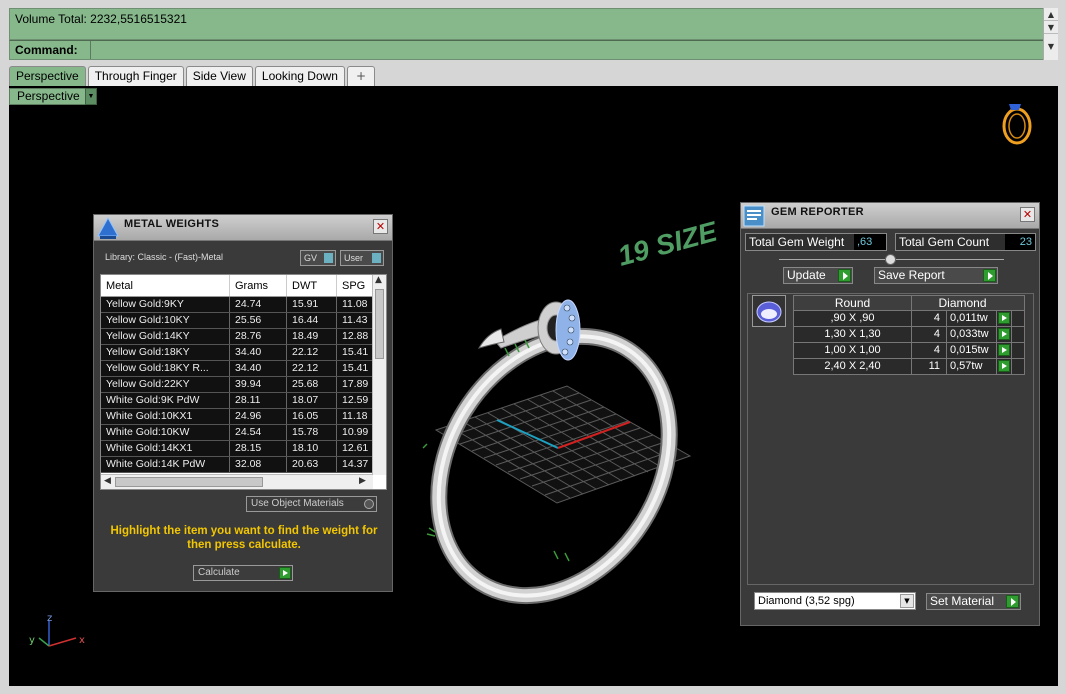  I want to click on table-row: White Gold:10KX1 24.96 16.05 11.18, so click(237, 417).